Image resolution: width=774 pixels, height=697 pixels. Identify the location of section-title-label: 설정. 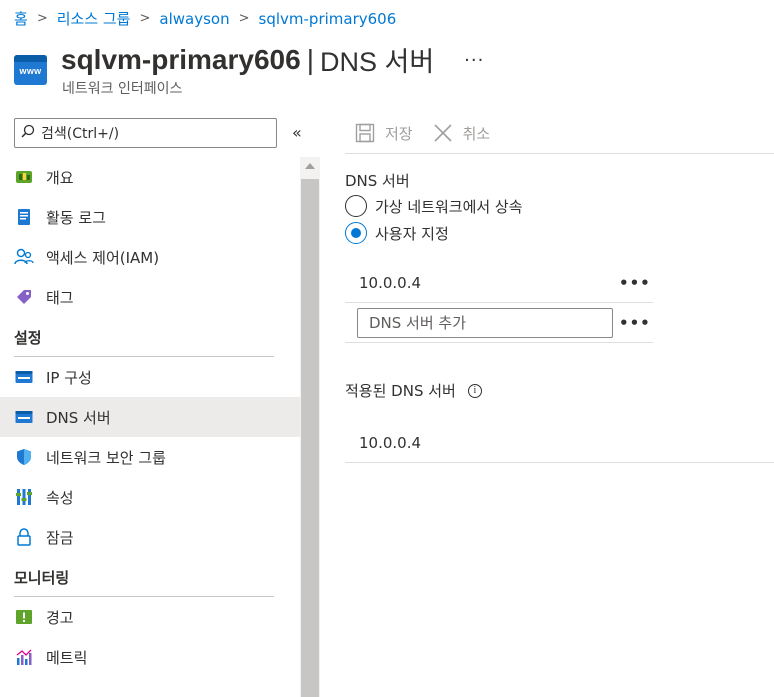
(28, 337).